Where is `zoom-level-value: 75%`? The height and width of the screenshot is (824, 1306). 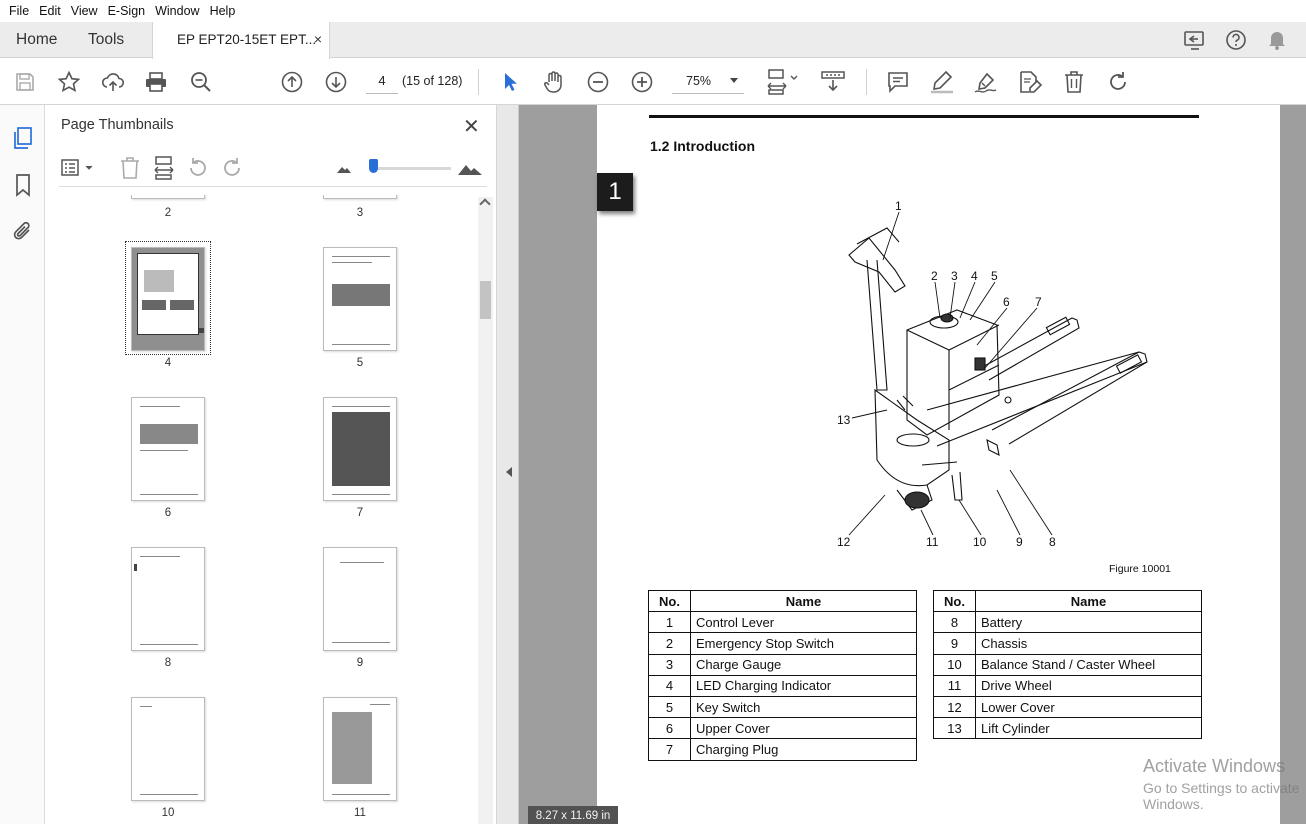 zoom-level-value: 75% is located at coordinates (699, 81).